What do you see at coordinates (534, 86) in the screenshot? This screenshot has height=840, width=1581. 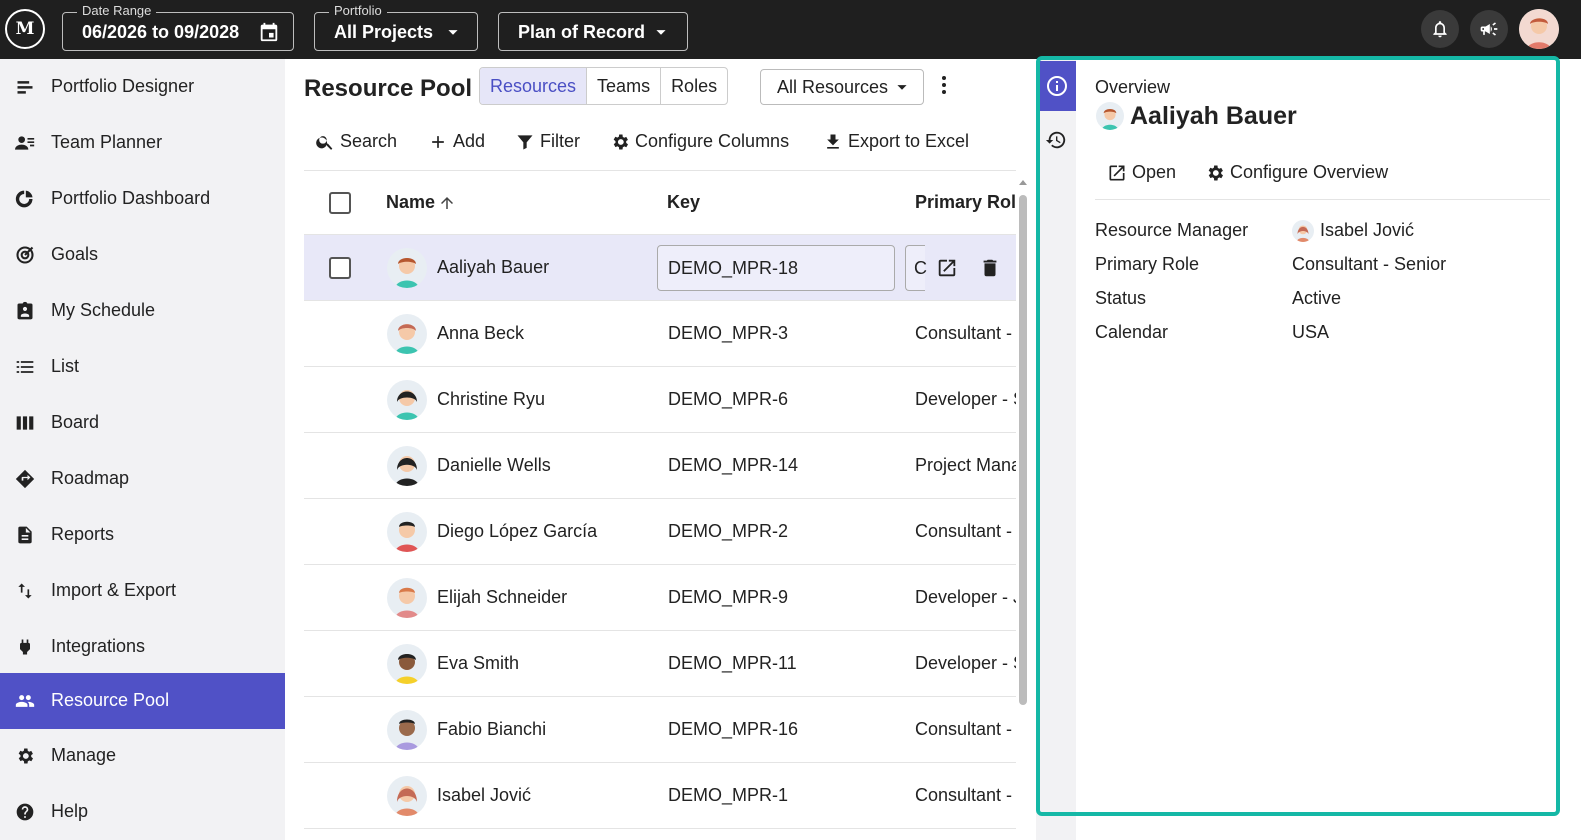 I see `tab-resources: Resources` at bounding box center [534, 86].